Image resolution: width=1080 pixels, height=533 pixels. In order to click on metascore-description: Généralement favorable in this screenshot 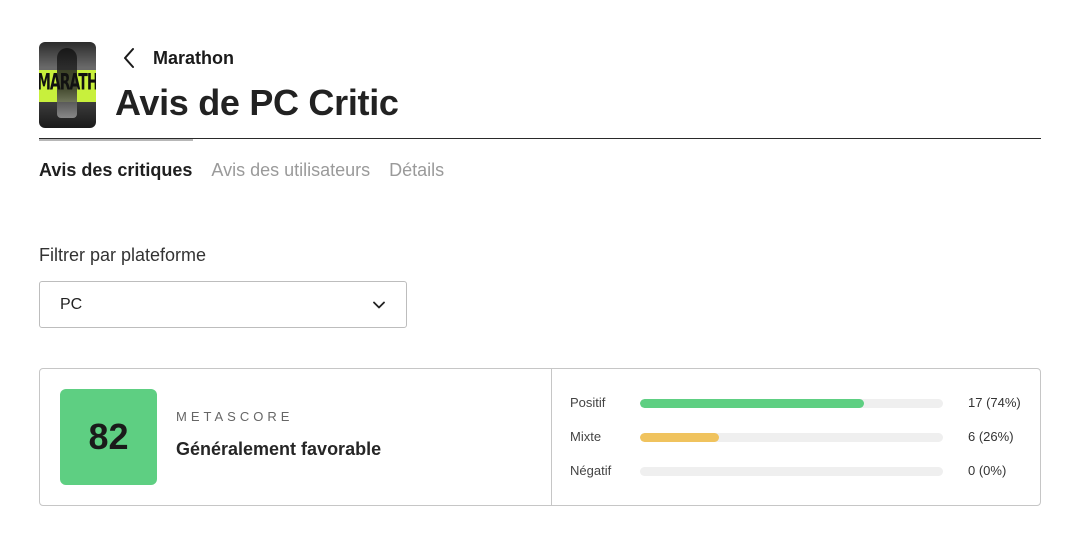, I will do `click(279, 449)`.